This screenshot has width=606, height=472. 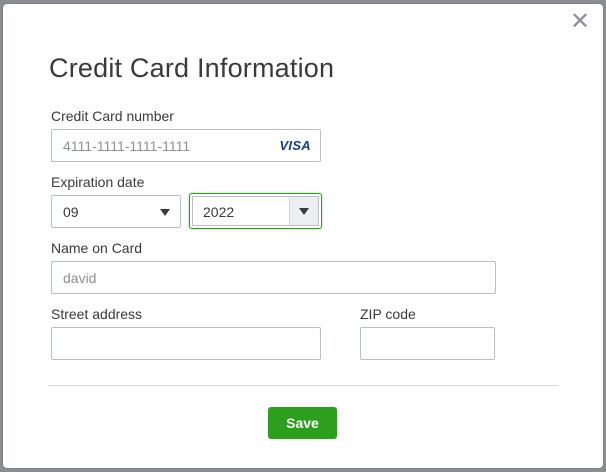 What do you see at coordinates (303, 385) in the screenshot?
I see `footer-divider` at bounding box center [303, 385].